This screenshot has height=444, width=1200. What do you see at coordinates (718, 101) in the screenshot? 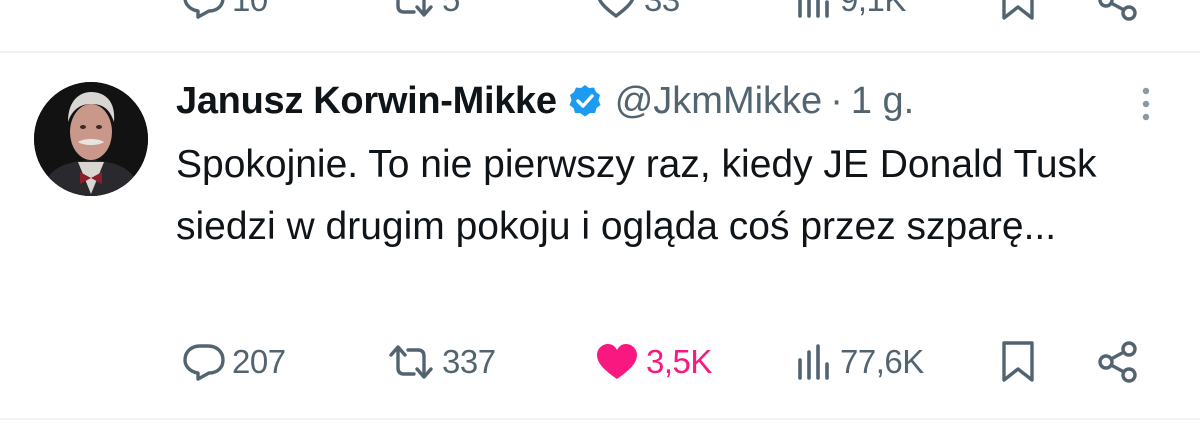
I see `author-handle: @JkmMikke` at bounding box center [718, 101].